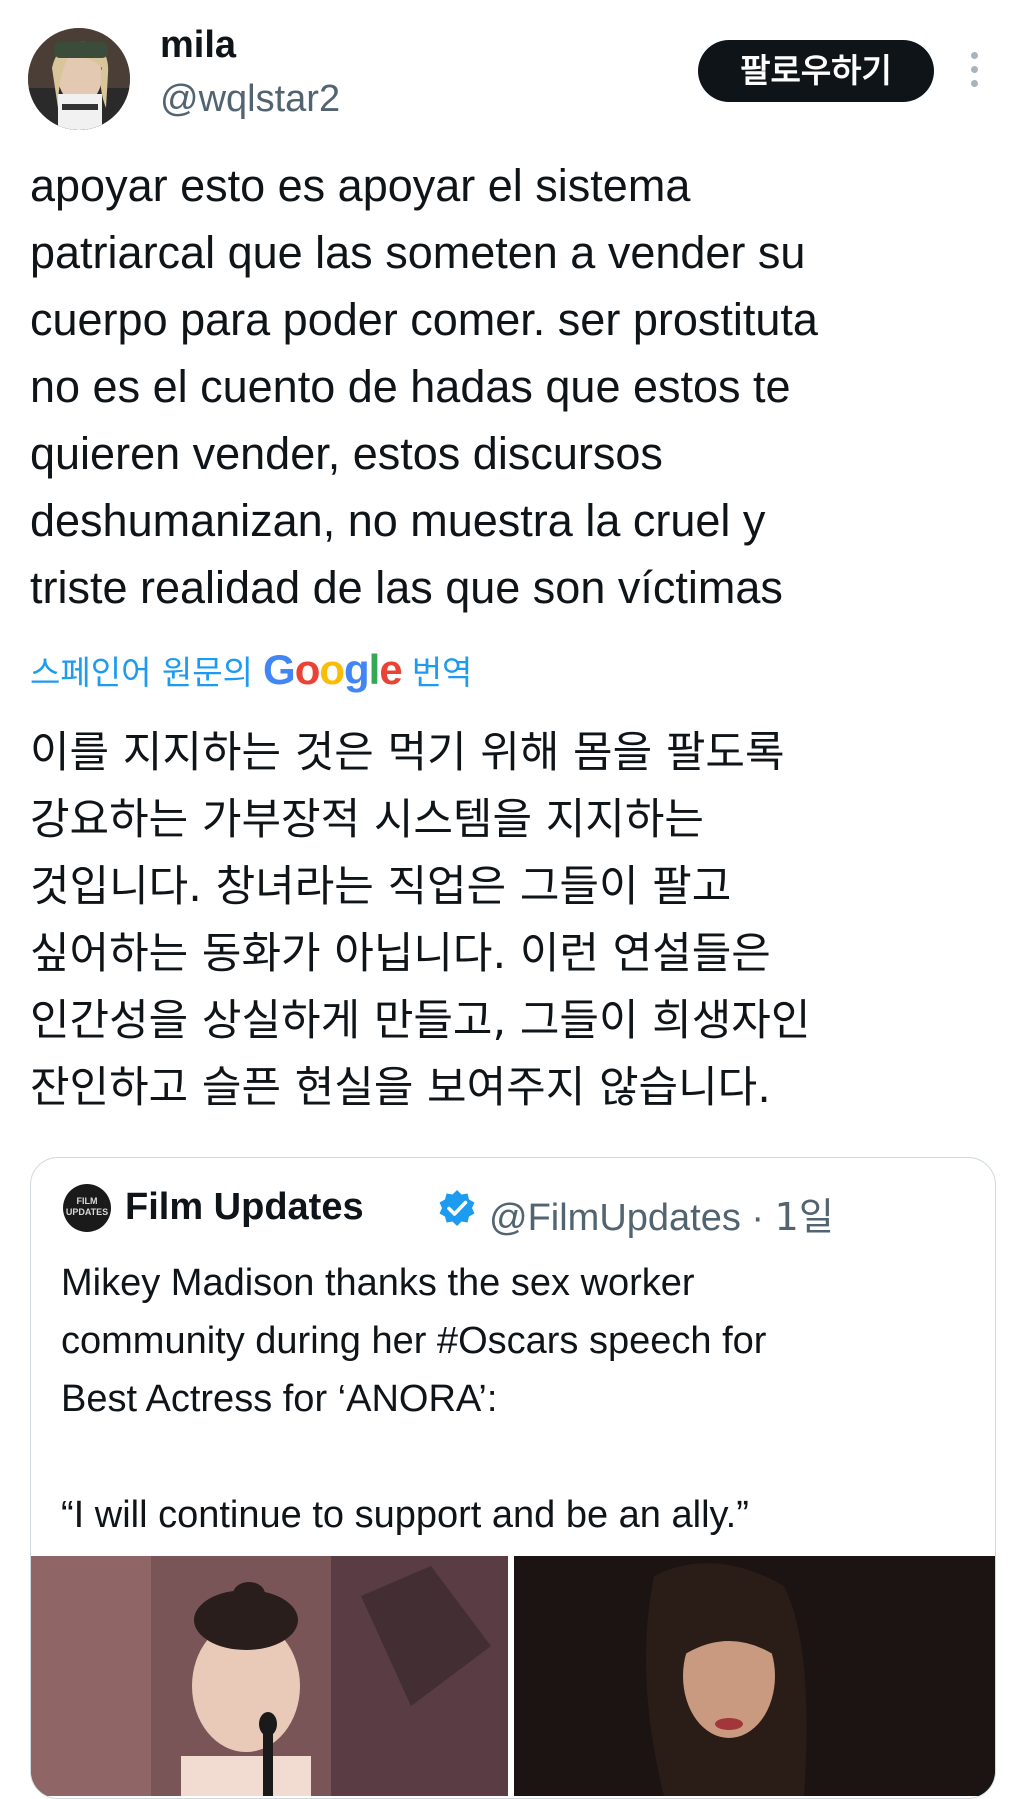 The width and height of the screenshot is (1024, 1799). I want to click on quoted-author-meta: @FilmUpdates · 1일, so click(661, 1213).